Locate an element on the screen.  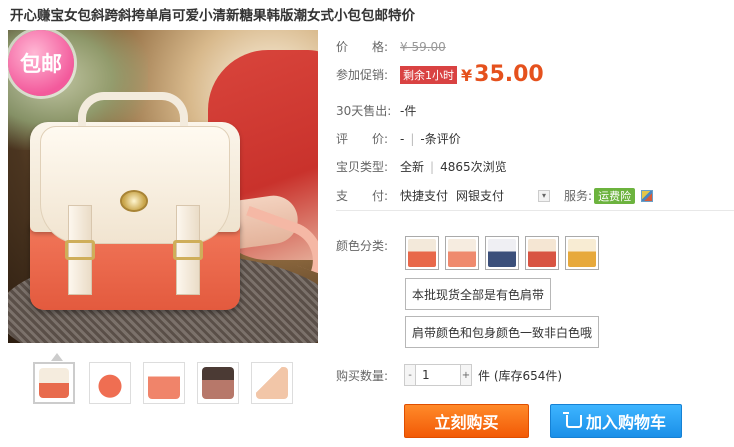
bag-buckle-right is located at coordinates (188, 250).